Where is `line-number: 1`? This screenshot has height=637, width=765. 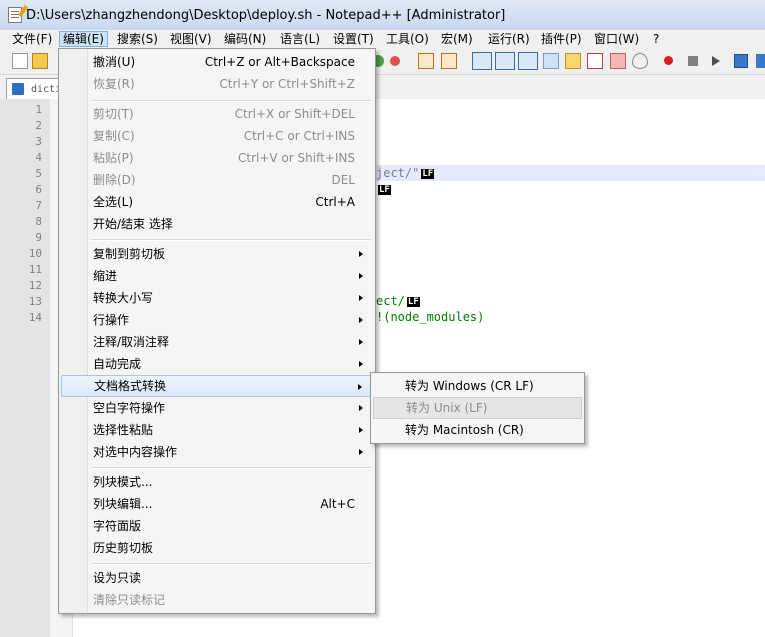 line-number: 1 is located at coordinates (38, 109).